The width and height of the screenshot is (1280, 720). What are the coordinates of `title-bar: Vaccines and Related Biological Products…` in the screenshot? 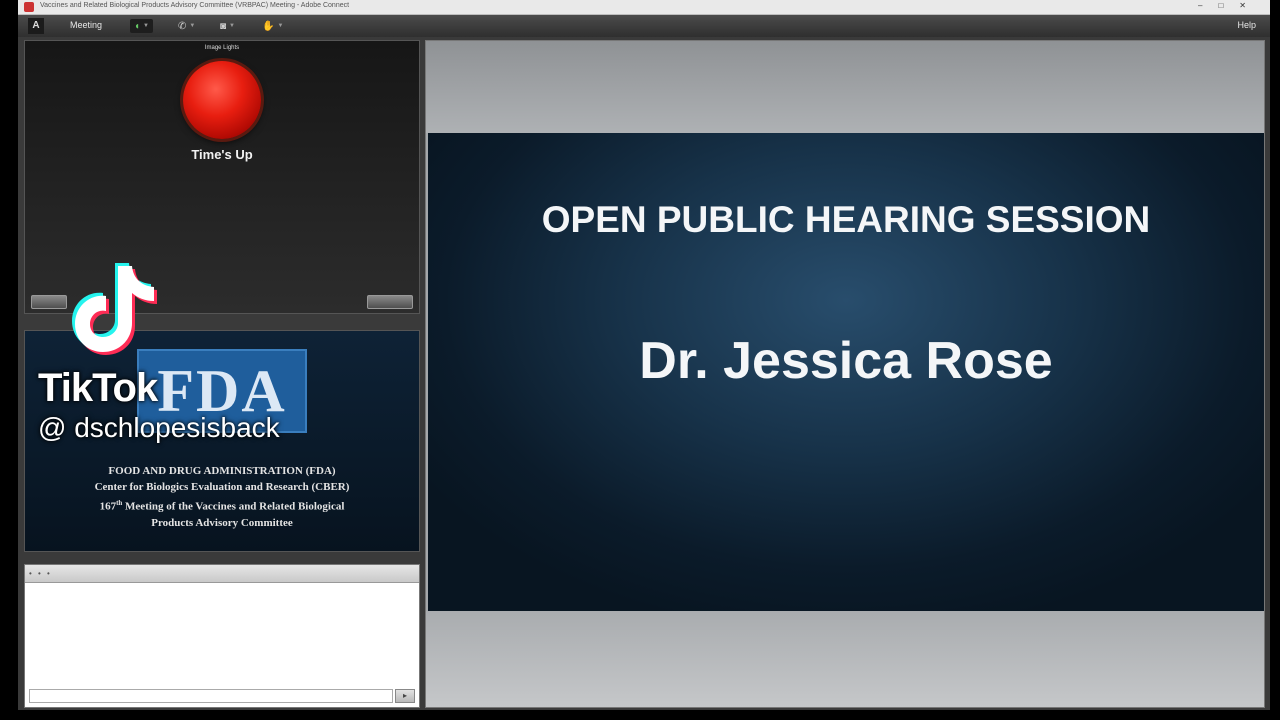 It's located at (644, 7).